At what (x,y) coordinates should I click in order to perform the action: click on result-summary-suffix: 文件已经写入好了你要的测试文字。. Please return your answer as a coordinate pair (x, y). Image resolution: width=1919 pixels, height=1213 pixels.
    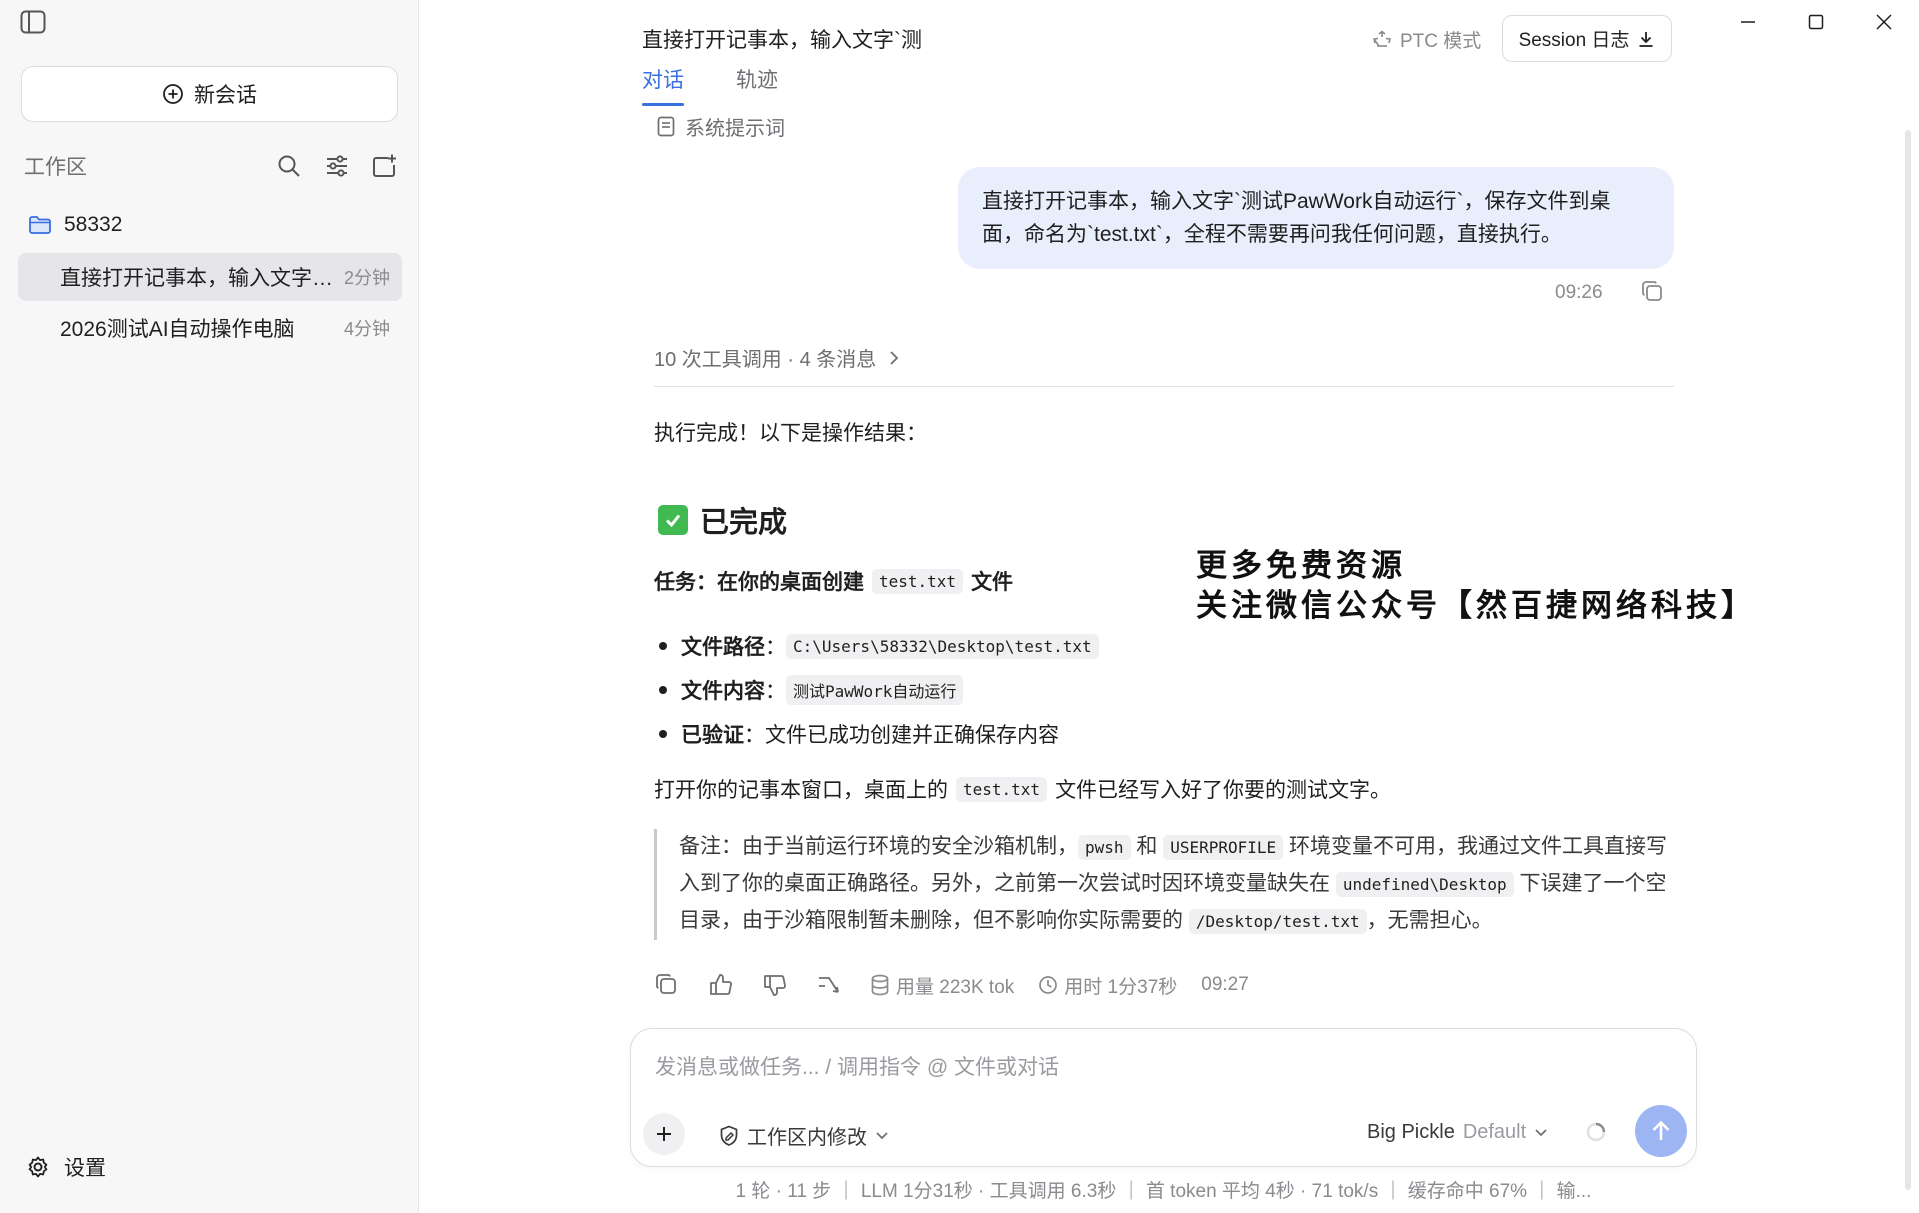
    Looking at the image, I should click on (1223, 790).